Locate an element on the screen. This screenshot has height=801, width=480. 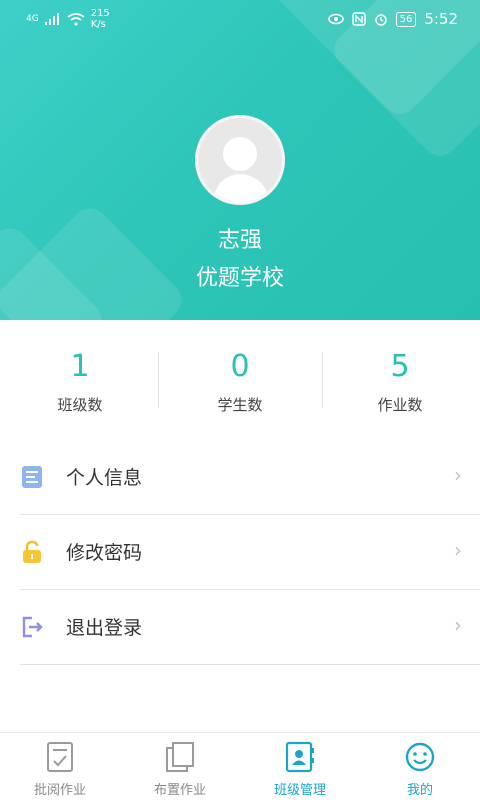
wifi-icon is located at coordinates (76, 19).